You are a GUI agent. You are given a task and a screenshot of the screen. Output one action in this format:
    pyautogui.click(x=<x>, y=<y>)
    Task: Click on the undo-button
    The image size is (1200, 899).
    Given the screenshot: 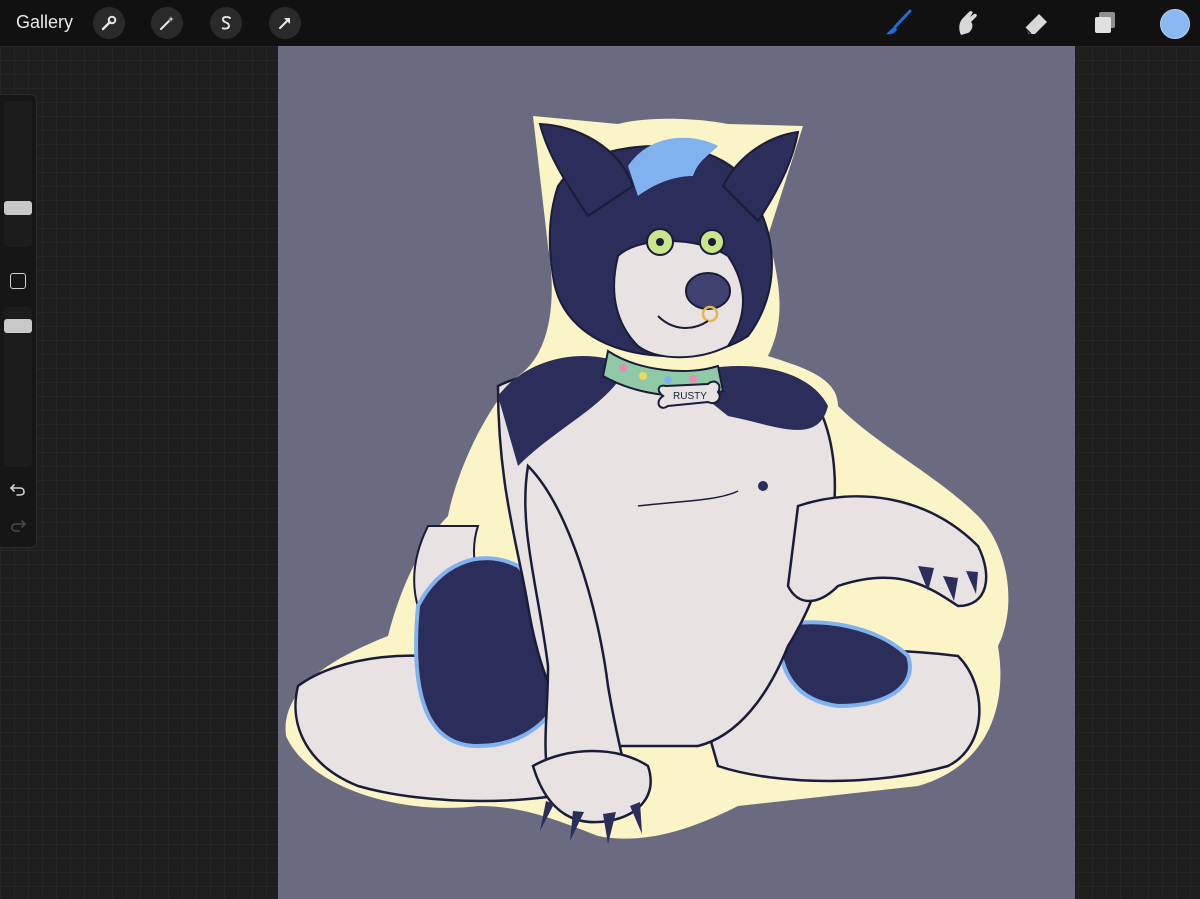 What is the action you would take?
    pyautogui.click(x=18, y=489)
    